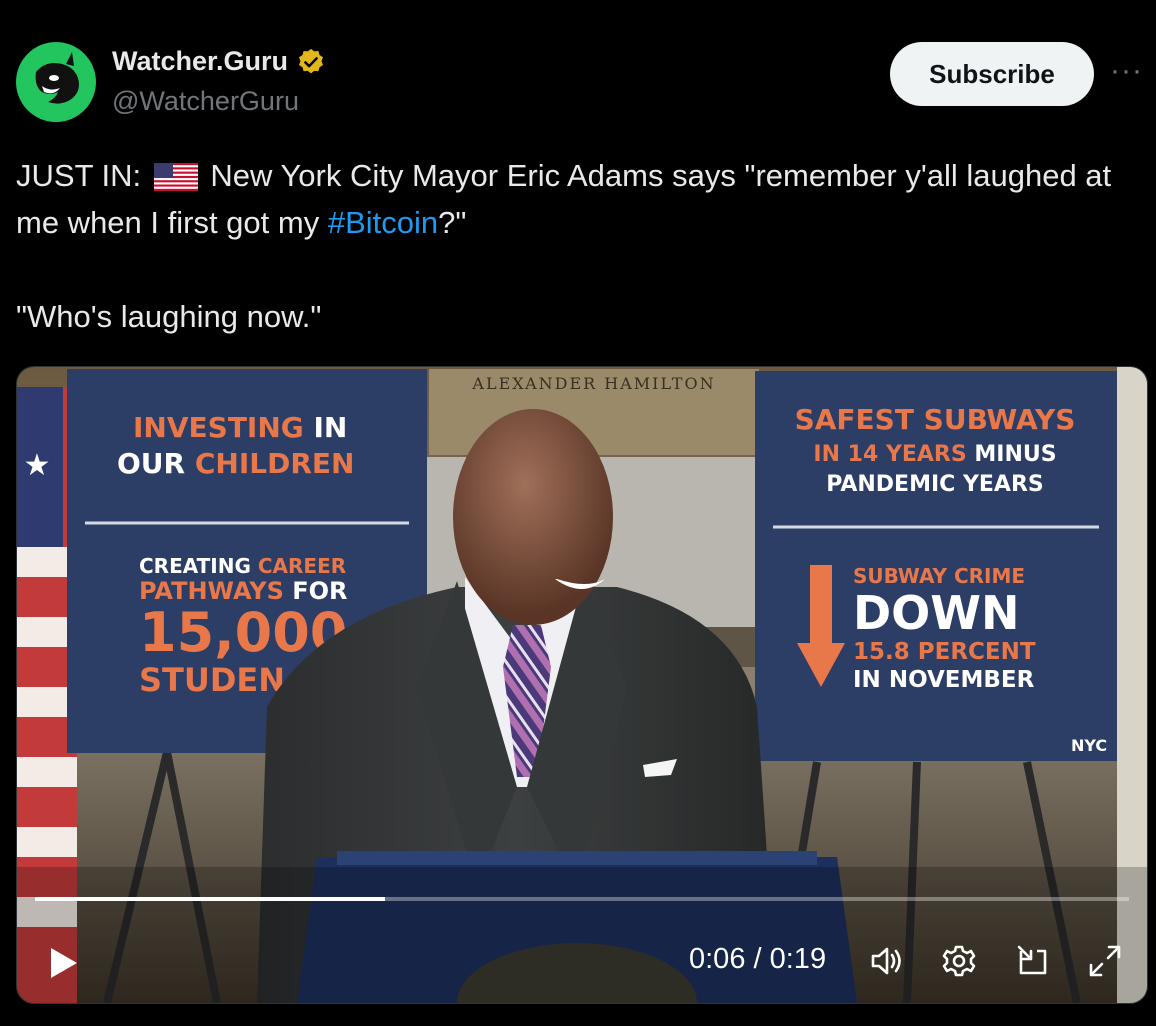 This screenshot has width=1156, height=1026. Describe the element at coordinates (205, 101) in the screenshot. I see `author-handle: @WatcherGuru` at that location.